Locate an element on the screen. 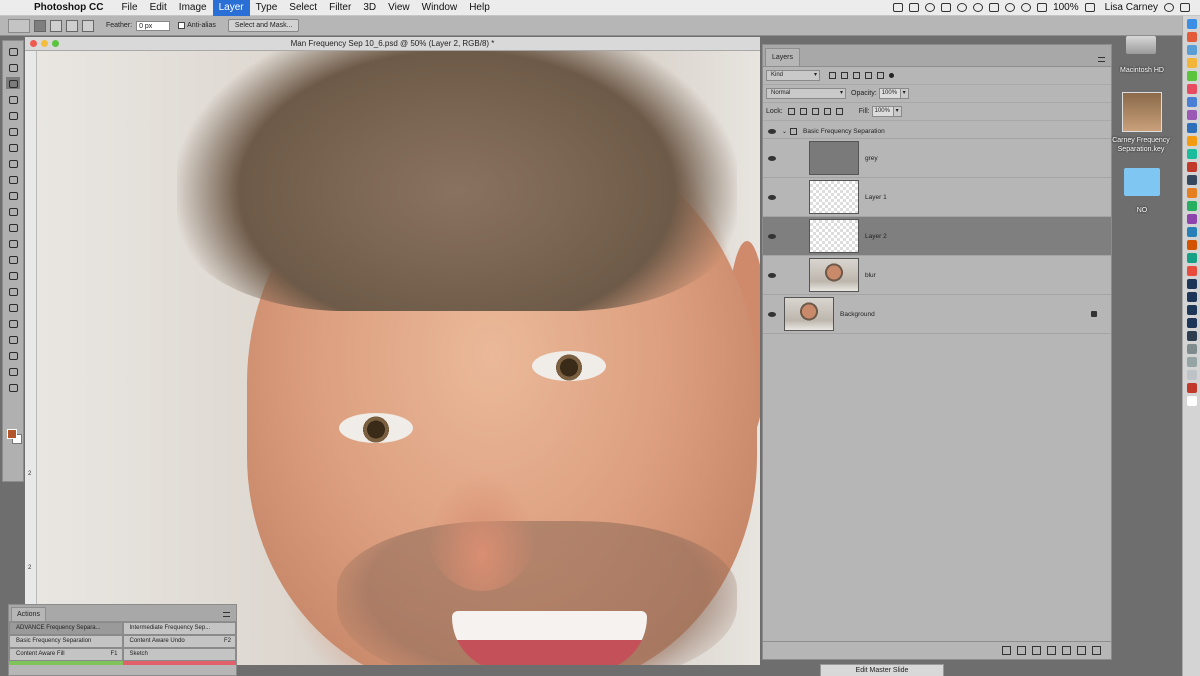  close-window-button is located at coordinates (33, 43).